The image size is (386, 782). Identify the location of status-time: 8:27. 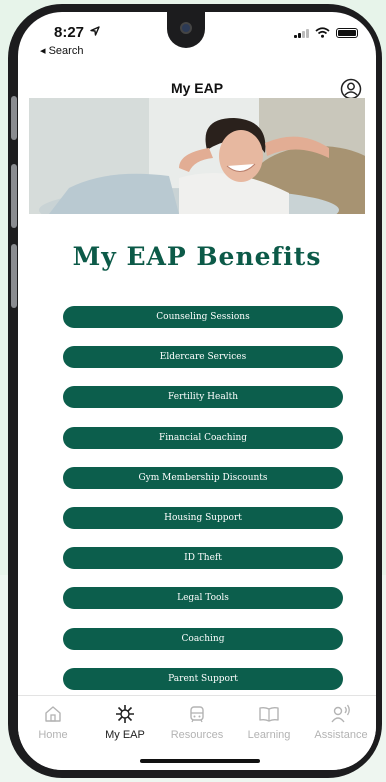
(69, 32).